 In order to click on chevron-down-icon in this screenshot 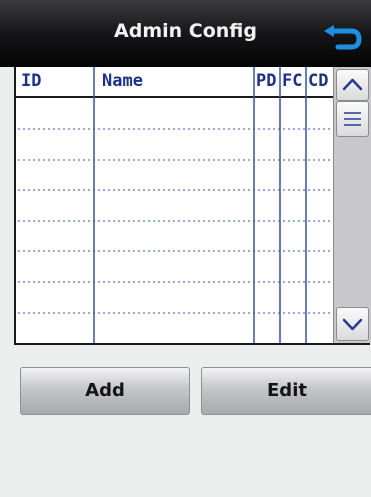, I will do `click(352, 324)`.